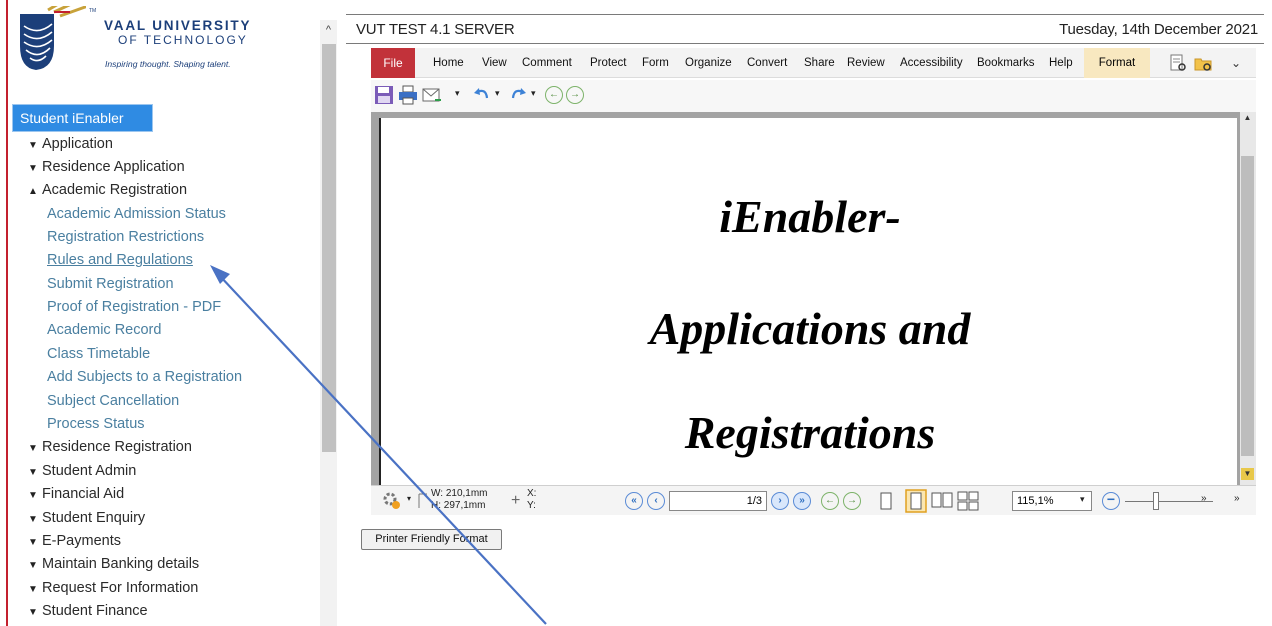 The image size is (1272, 626). I want to click on menu-item-student-finance: ▼ Student Finance, so click(88, 611).